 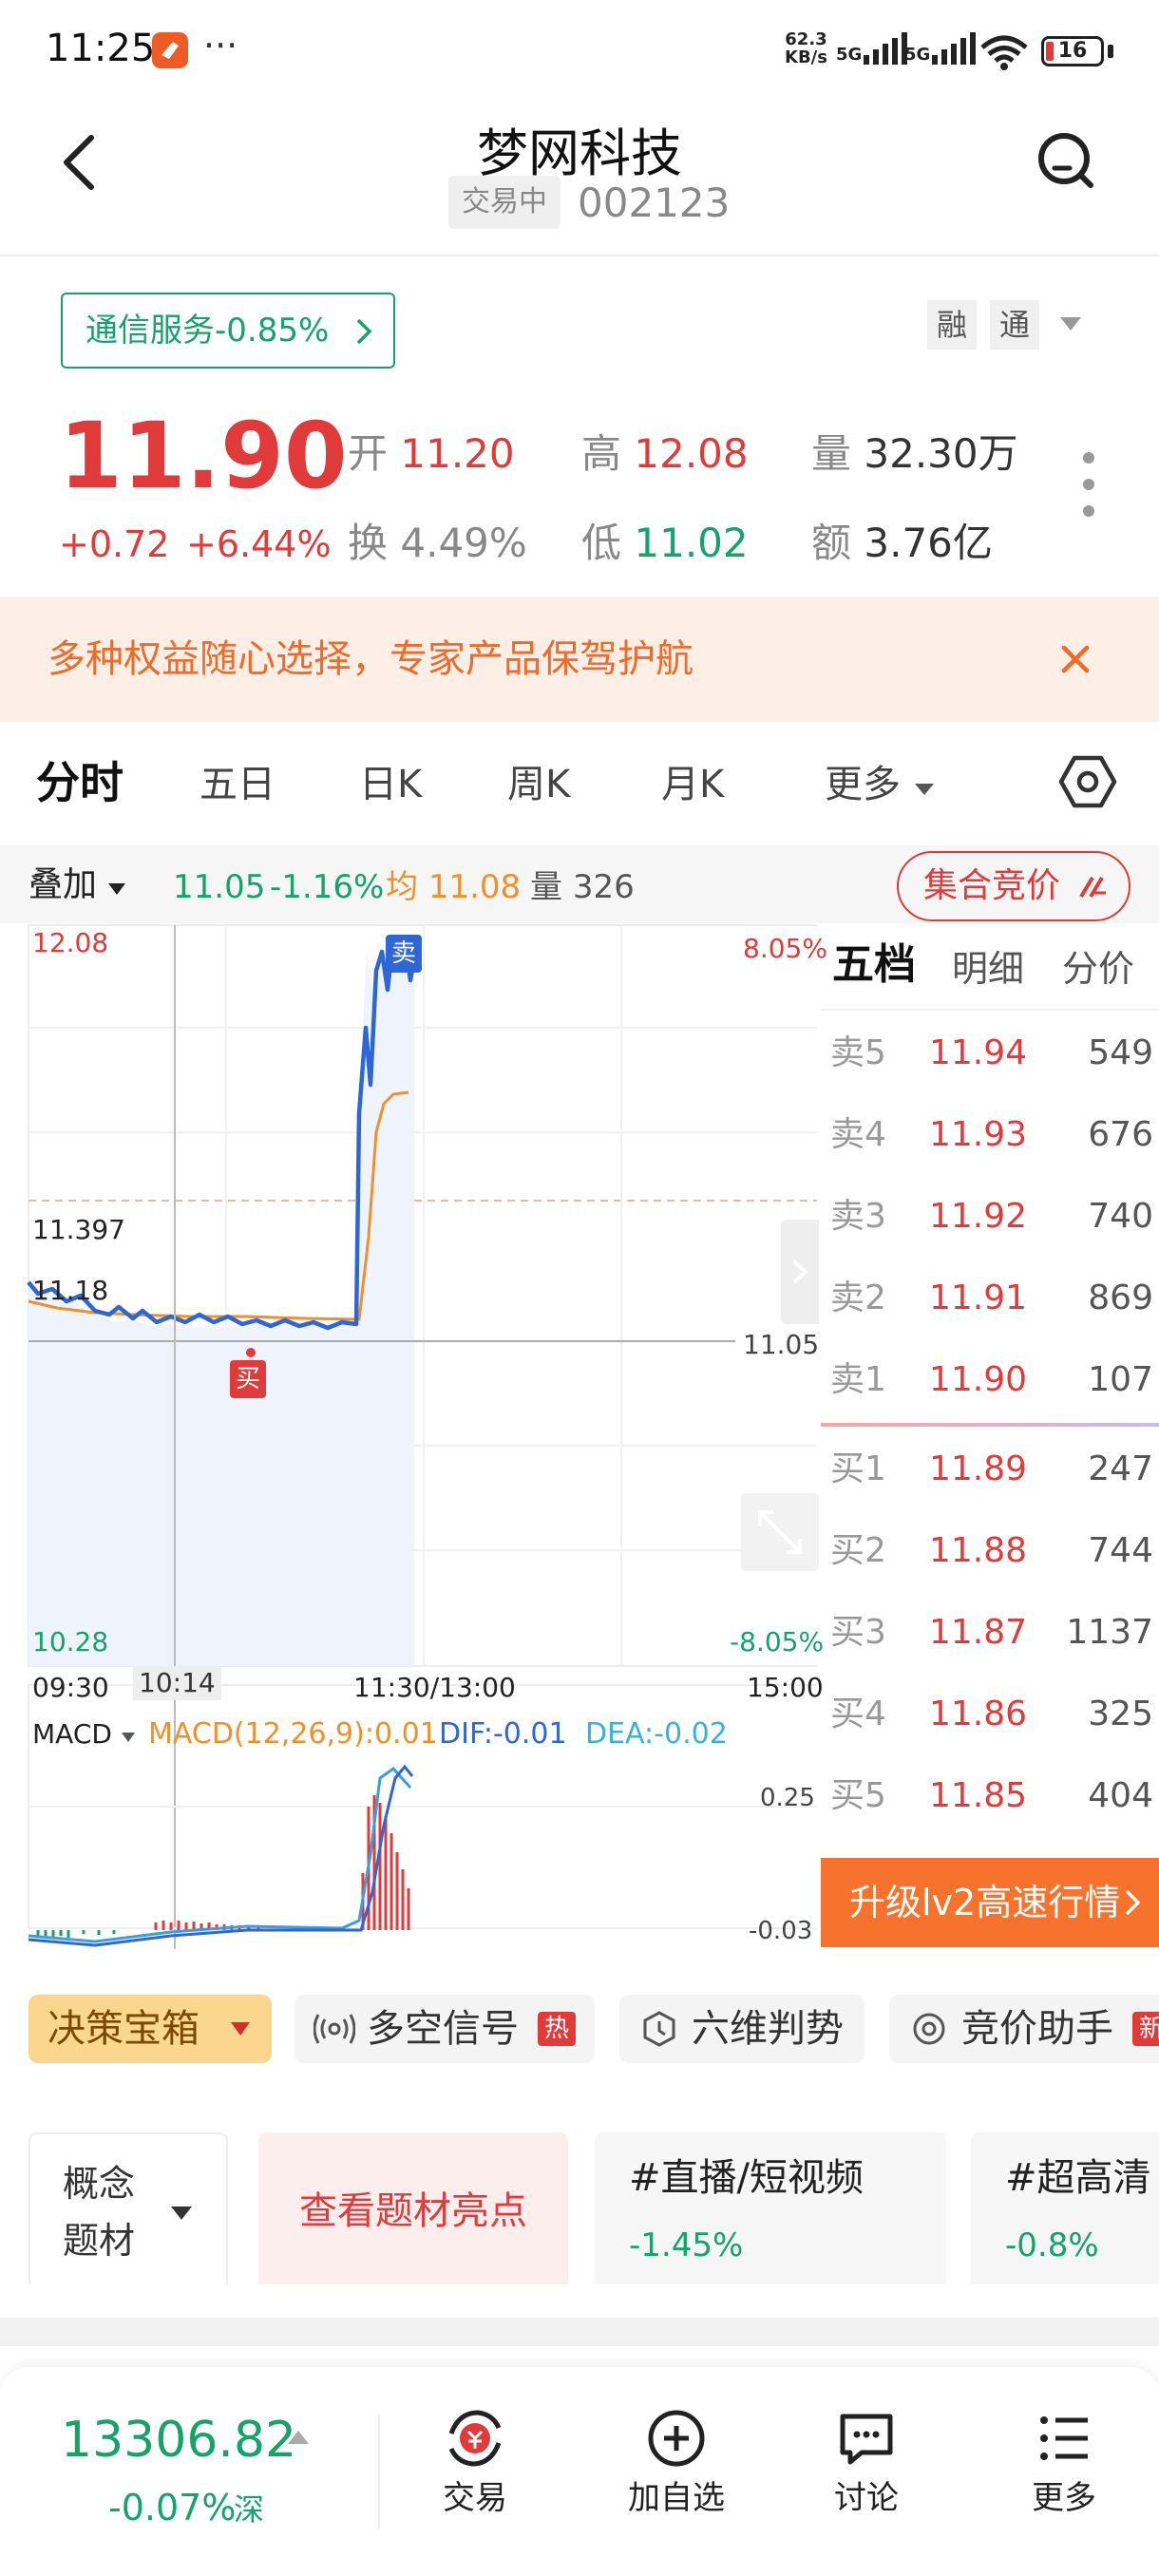 I want to click on level-price: 11.86, so click(x=978, y=1714).